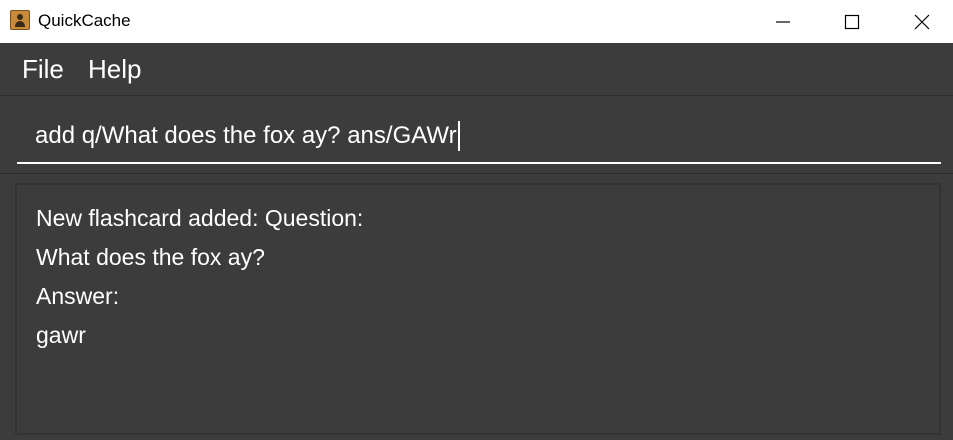 Image resolution: width=953 pixels, height=440 pixels. What do you see at coordinates (61, 335) in the screenshot?
I see `result-line: gawr` at bounding box center [61, 335].